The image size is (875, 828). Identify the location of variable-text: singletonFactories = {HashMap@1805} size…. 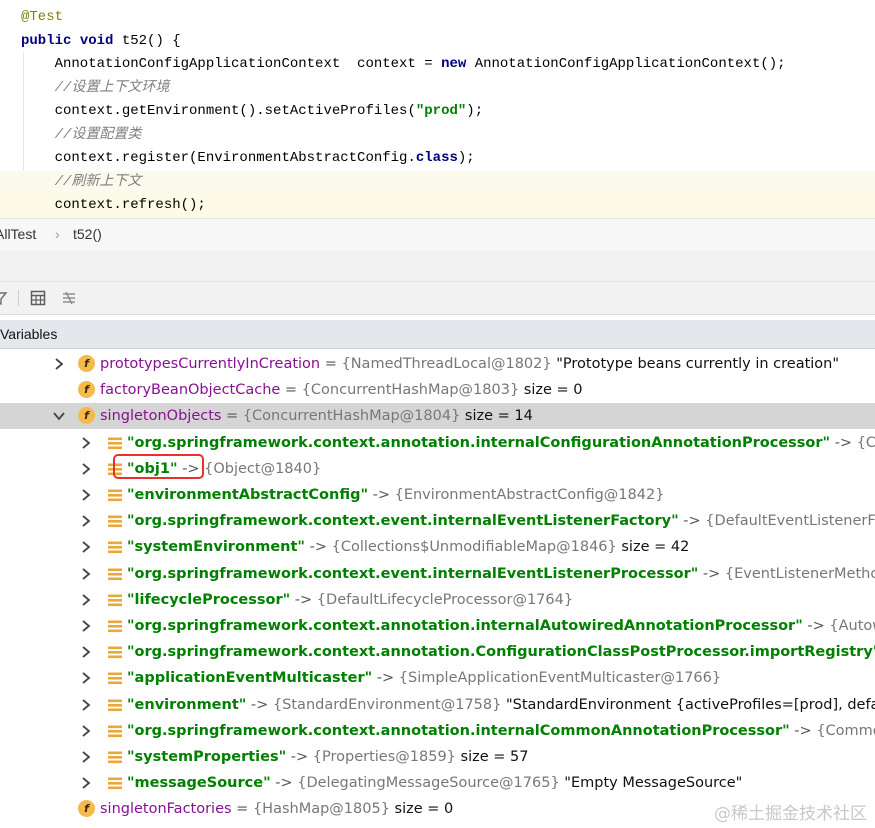
(276, 809).